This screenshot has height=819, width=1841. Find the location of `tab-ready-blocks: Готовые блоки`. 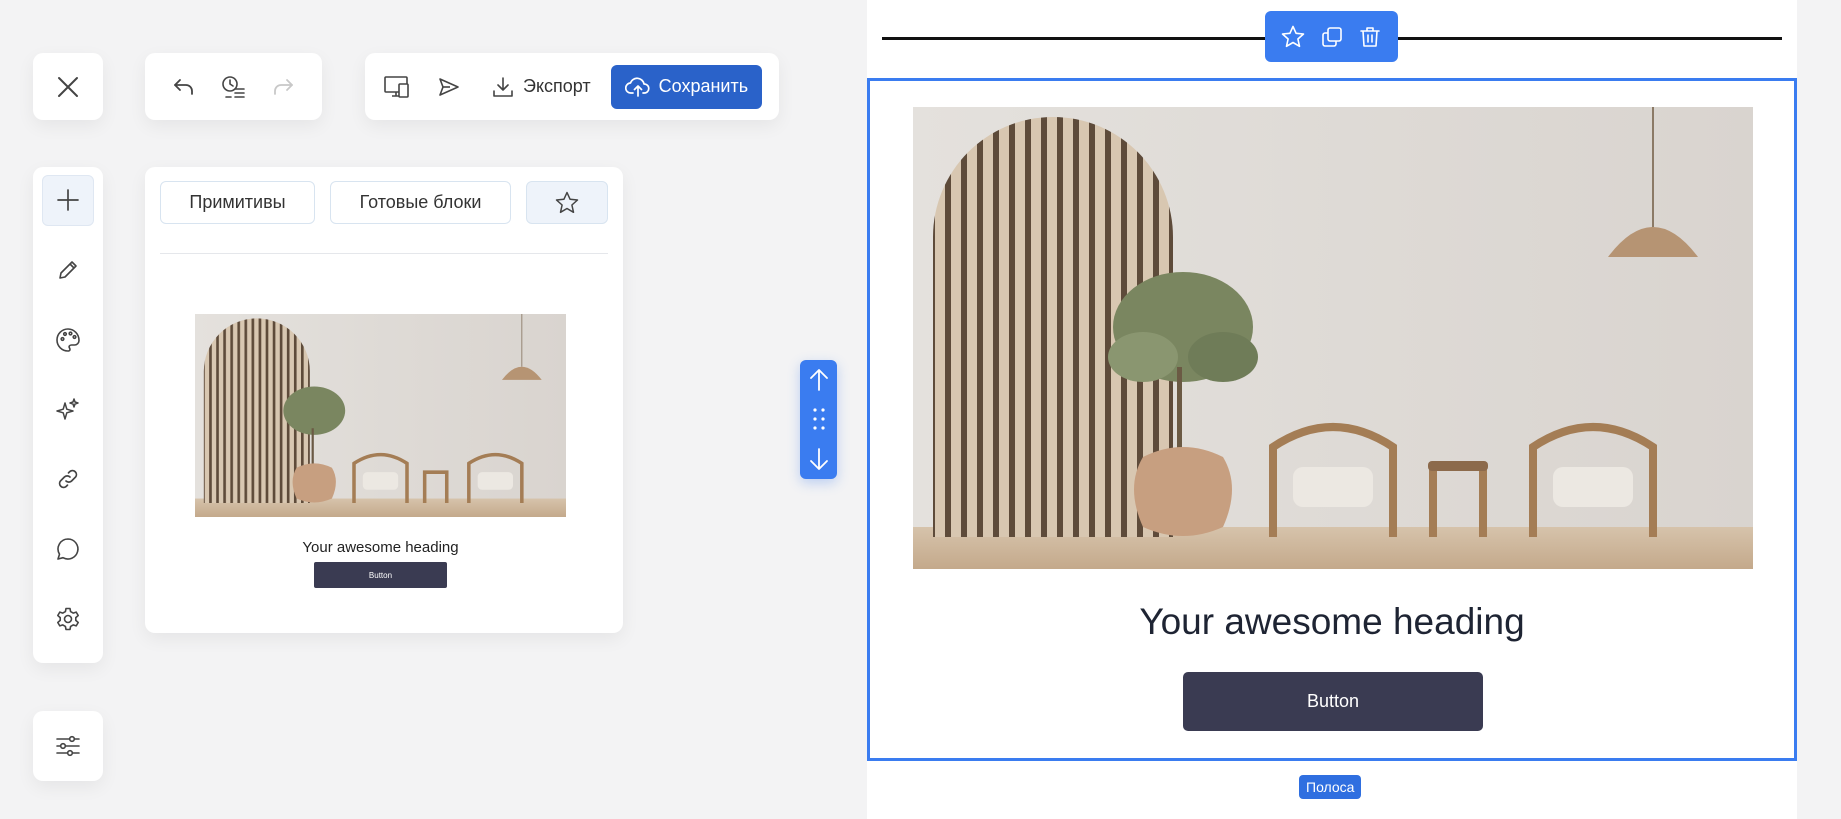

tab-ready-blocks: Готовые блоки is located at coordinates (420, 202).